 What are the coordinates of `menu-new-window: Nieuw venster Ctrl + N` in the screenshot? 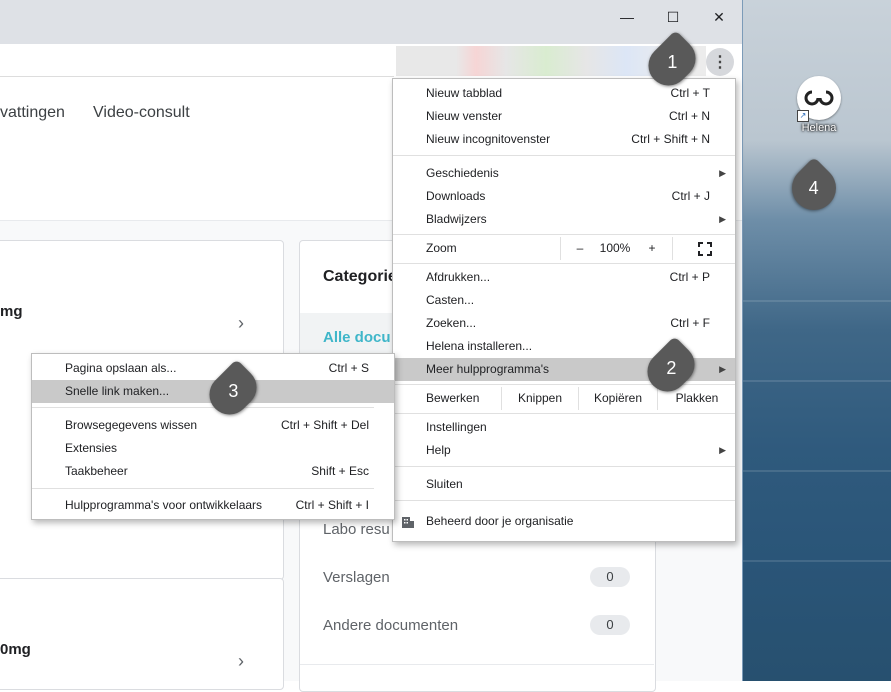 It's located at (564, 116).